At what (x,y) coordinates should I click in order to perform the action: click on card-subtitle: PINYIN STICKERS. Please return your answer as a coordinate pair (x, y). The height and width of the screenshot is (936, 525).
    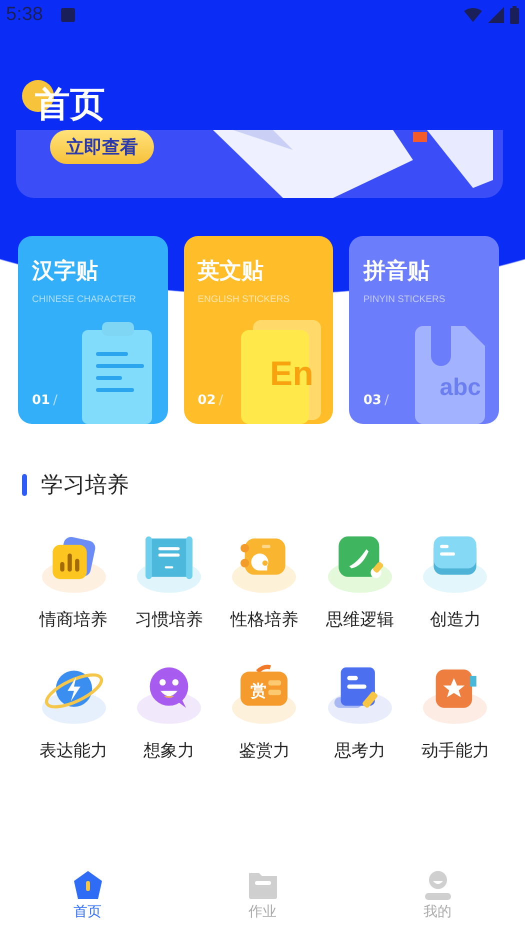
    Looking at the image, I should click on (404, 299).